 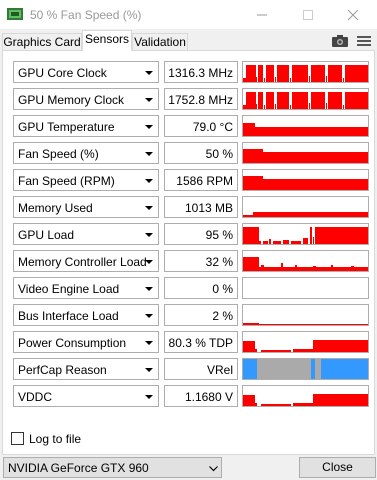 I want to click on sensor-name-dropdown: GPU Core Clock, so click(x=86, y=72).